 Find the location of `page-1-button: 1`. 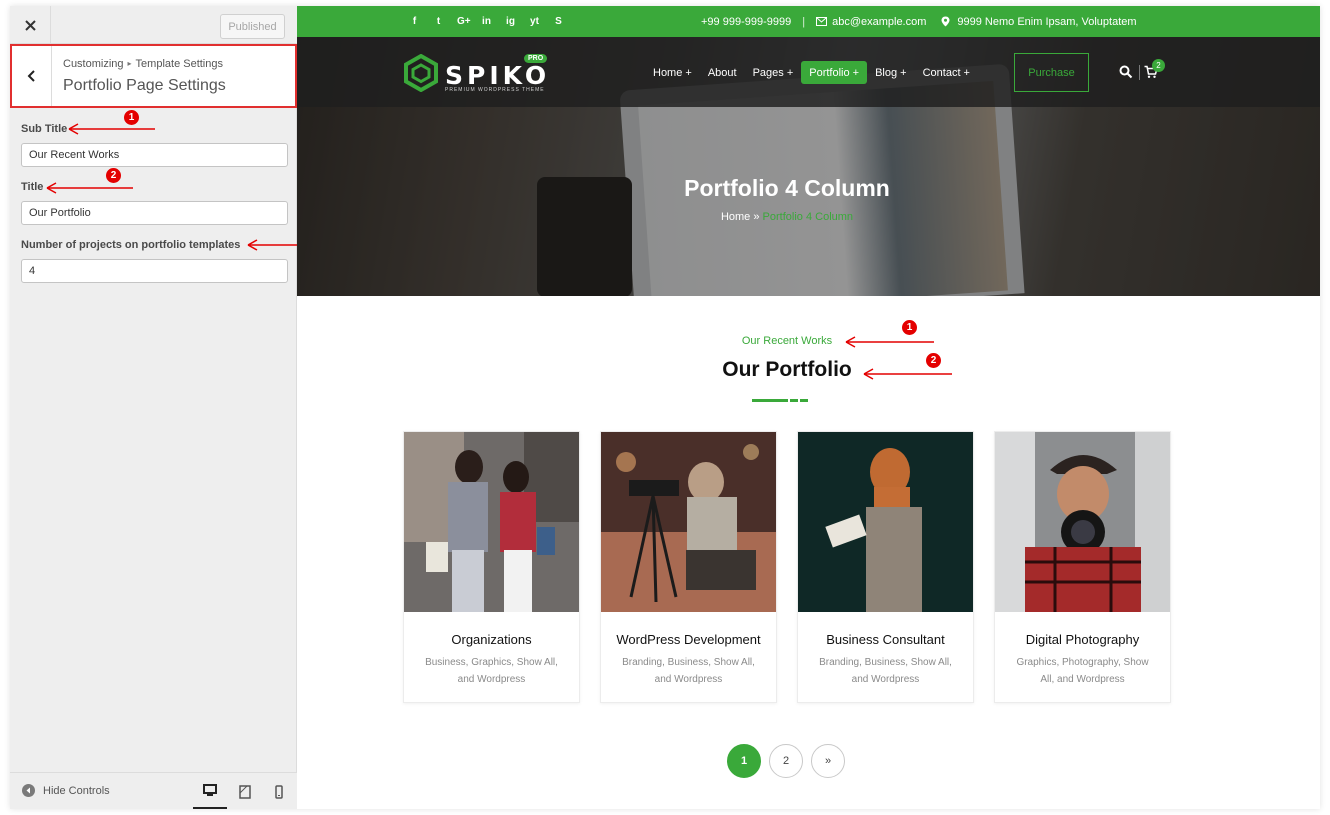

page-1-button: 1 is located at coordinates (744, 761).